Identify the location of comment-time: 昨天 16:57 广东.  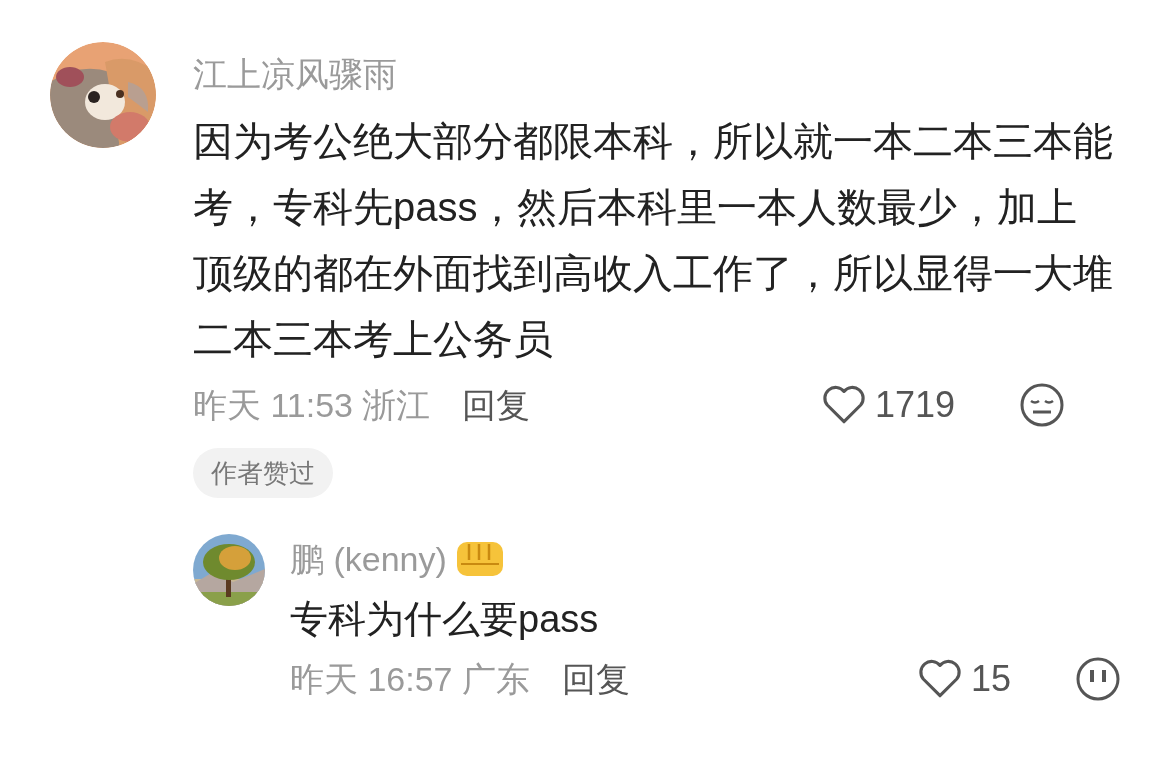
(410, 679).